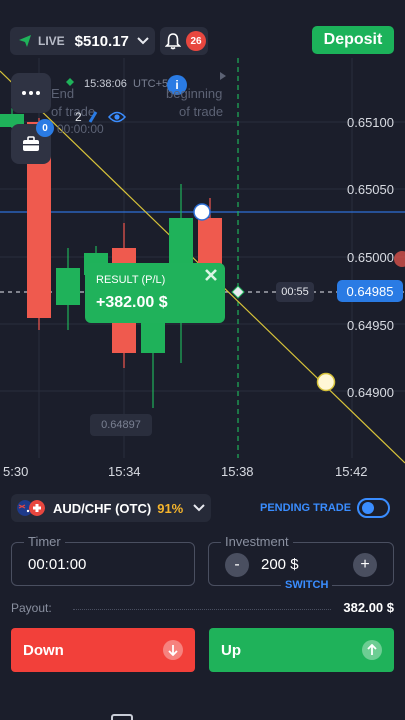  Describe the element at coordinates (173, 650) in the screenshot. I see `arrow-down-icon` at that location.